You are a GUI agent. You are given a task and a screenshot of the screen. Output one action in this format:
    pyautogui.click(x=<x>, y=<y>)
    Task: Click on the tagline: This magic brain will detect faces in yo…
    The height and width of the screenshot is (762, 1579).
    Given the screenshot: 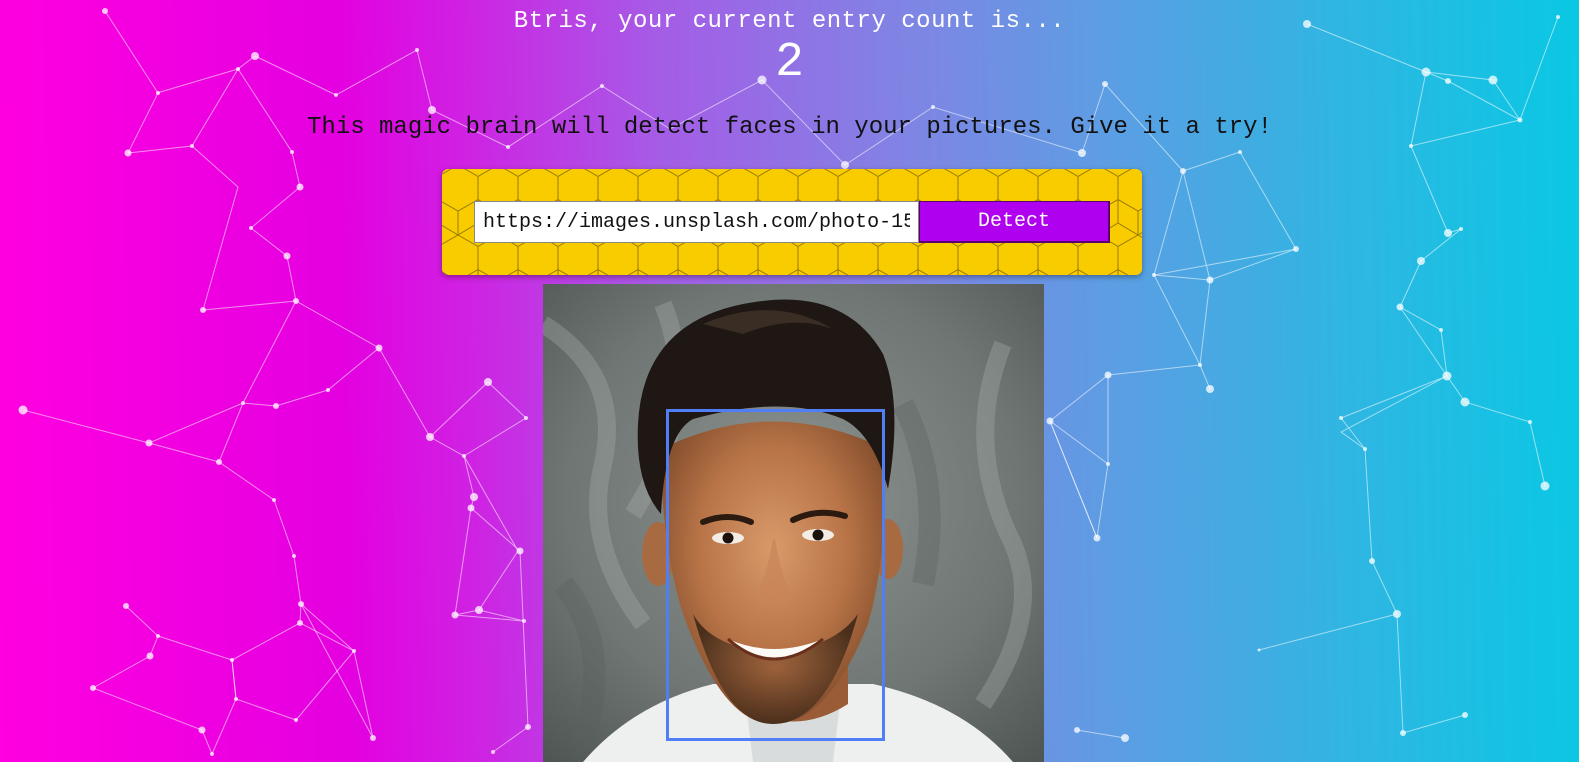 What is the action you would take?
    pyautogui.click(x=789, y=127)
    